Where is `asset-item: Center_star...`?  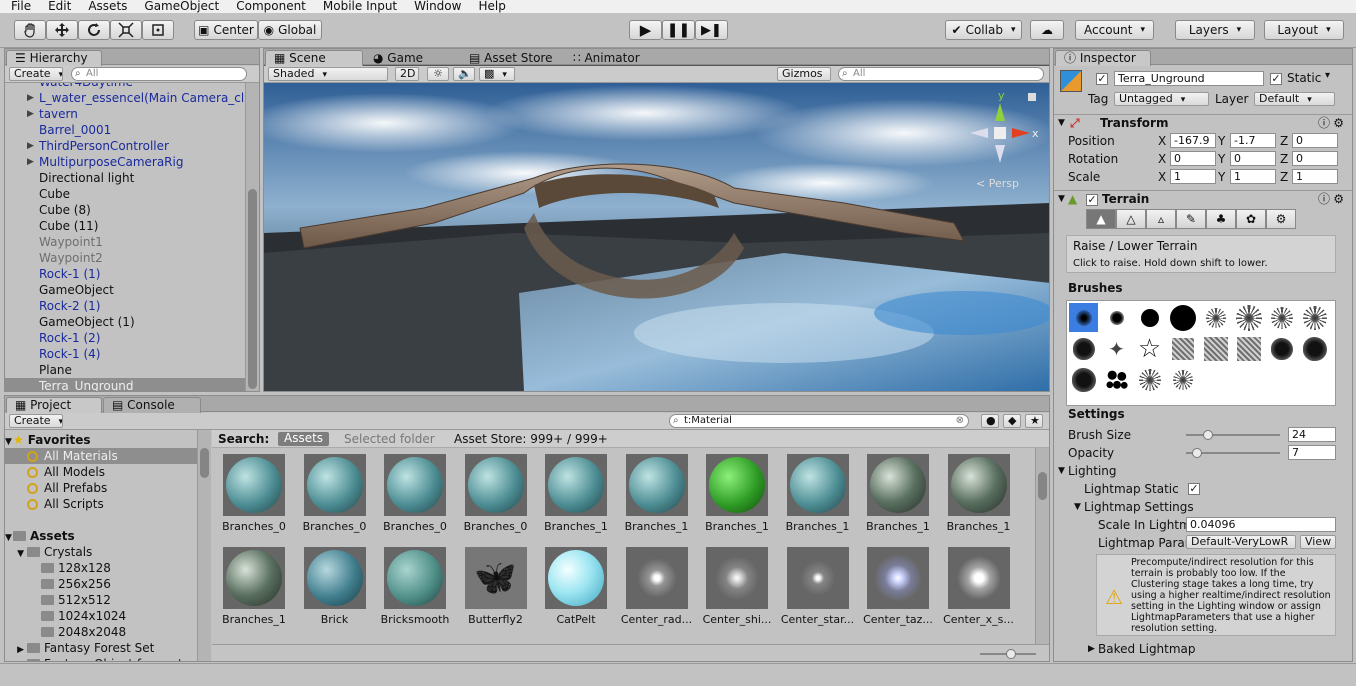 asset-item: Center_star... is located at coordinates (818, 587).